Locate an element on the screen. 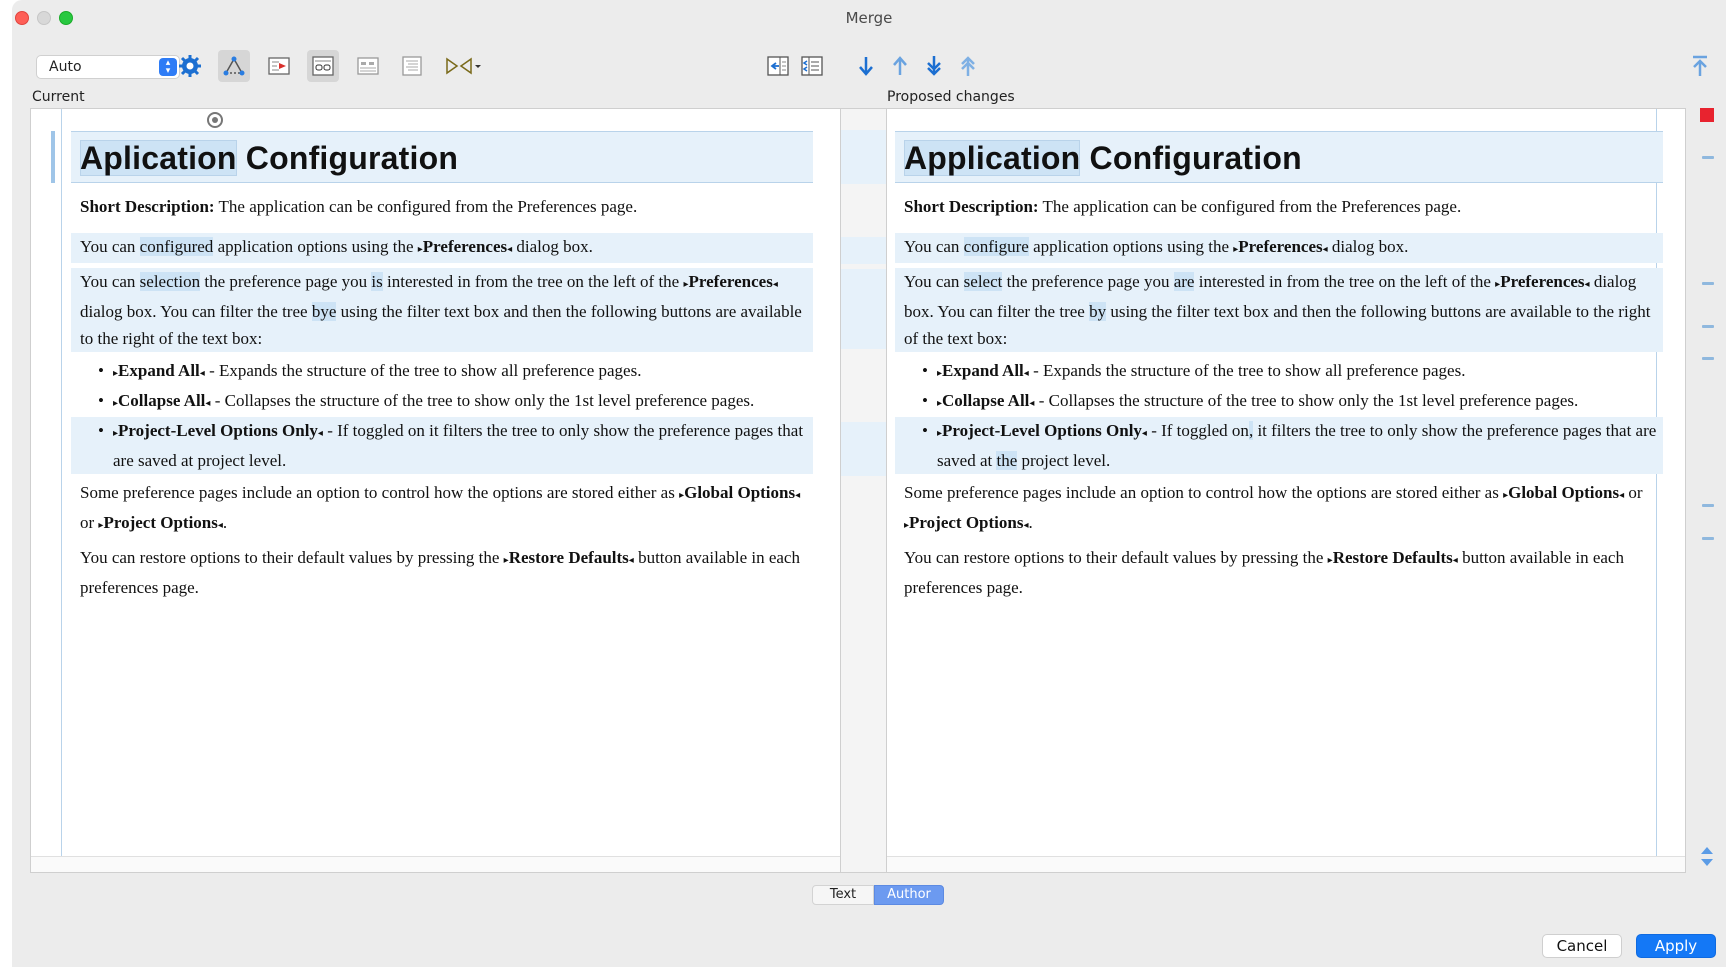 This screenshot has height=967, width=1726. line-compare-button is located at coordinates (368, 66).